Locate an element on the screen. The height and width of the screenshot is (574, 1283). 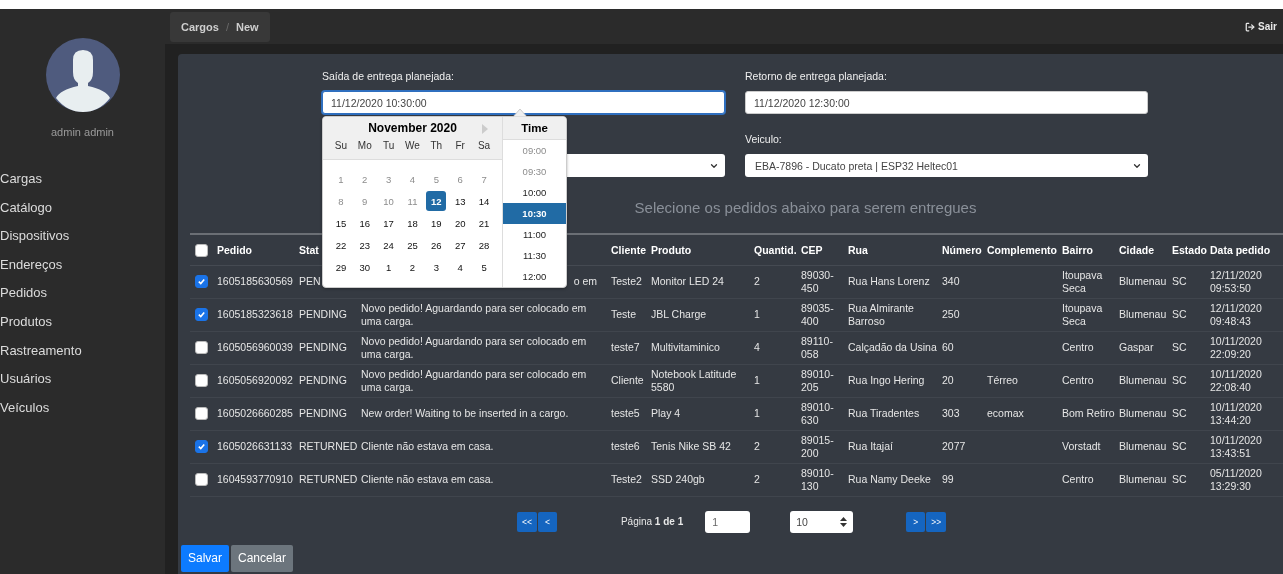
table-cell: Rua Ingo Hering is located at coordinates (886, 380).